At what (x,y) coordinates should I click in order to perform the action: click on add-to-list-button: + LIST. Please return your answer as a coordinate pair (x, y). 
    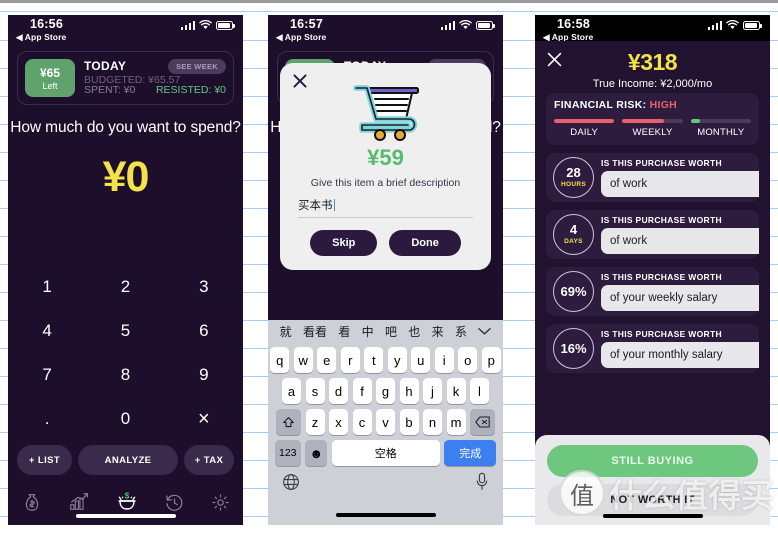
    Looking at the image, I should click on (44, 460).